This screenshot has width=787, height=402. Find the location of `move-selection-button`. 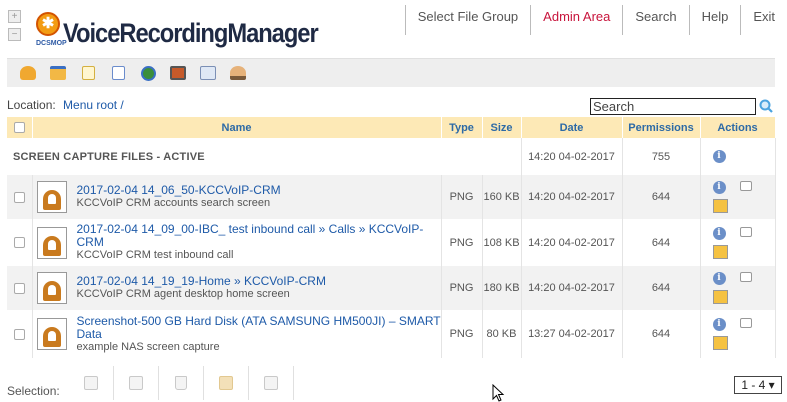

move-selection-button is located at coordinates (136, 383).